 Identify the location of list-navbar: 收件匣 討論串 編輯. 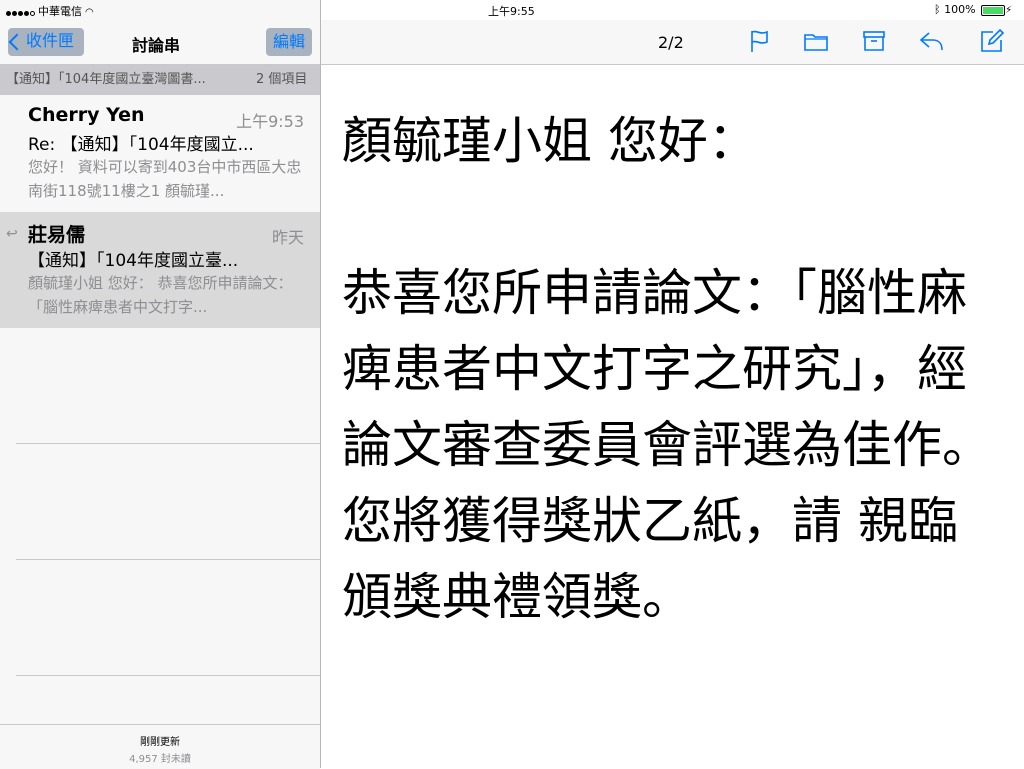
(160, 42).